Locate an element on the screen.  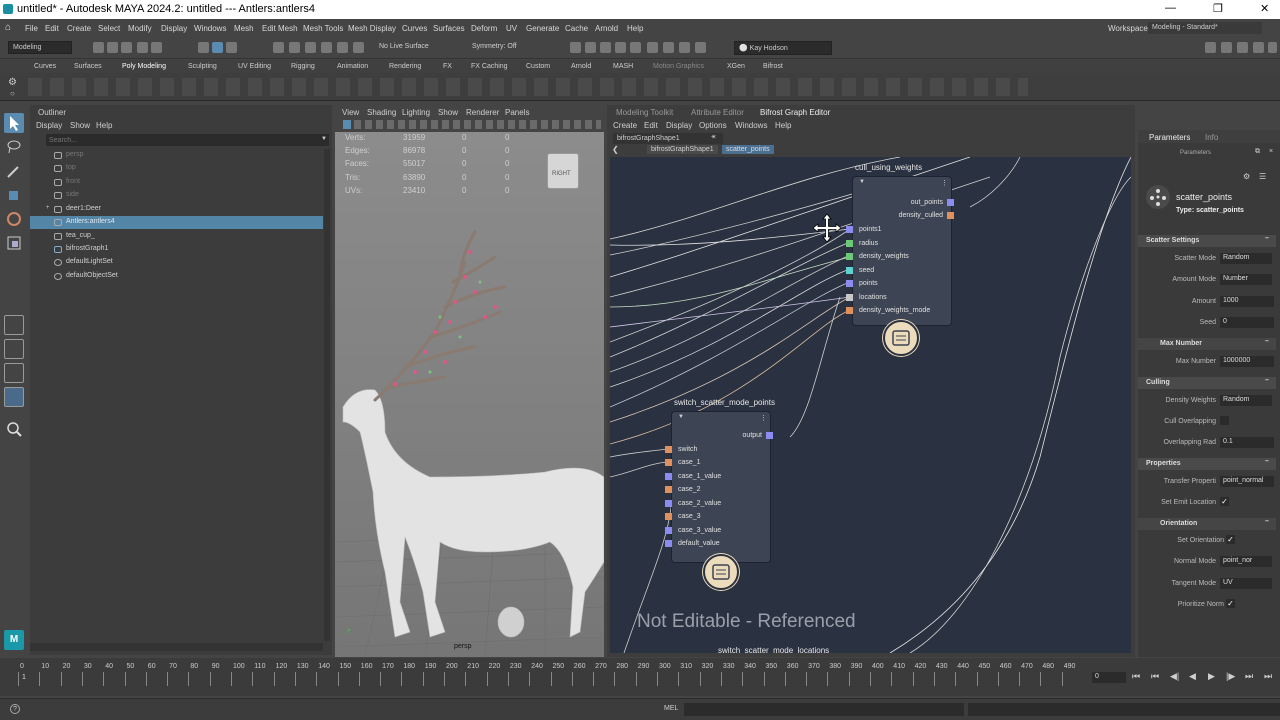
redo-icon is located at coordinates (156, 47).